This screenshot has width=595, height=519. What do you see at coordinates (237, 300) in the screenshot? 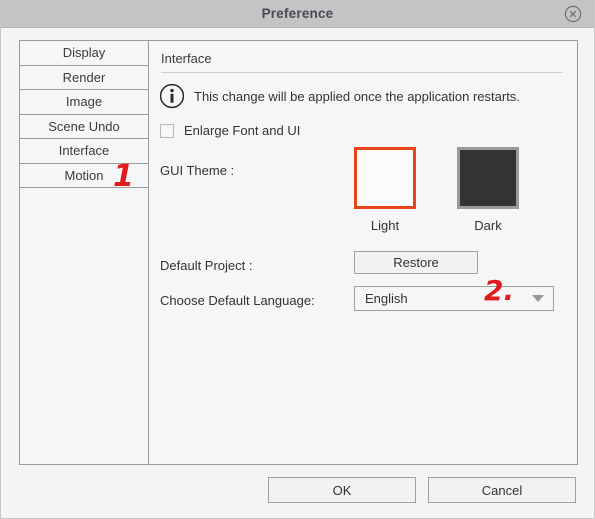
I see `language-label: Choose Default Language:` at bounding box center [237, 300].